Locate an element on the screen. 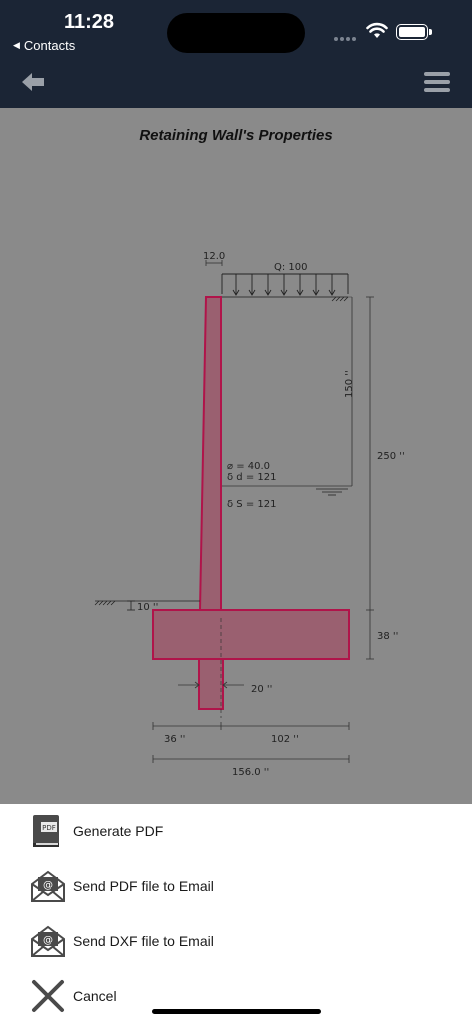 The width and height of the screenshot is (472, 1024). stem-top-width-label: 12.0 is located at coordinates (214, 256).